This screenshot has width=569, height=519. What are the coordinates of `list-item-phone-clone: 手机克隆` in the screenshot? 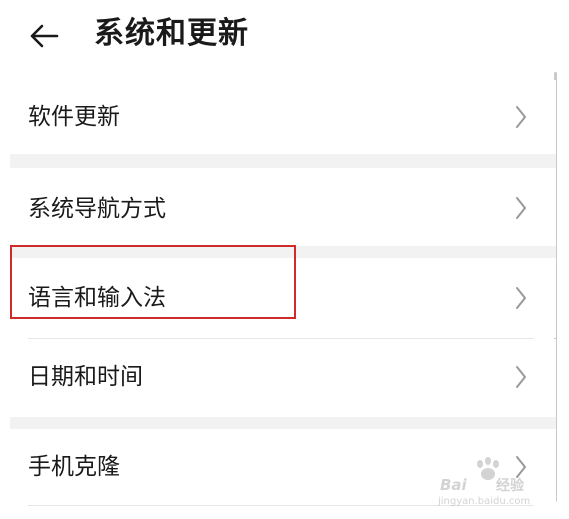 It's located at (278, 467).